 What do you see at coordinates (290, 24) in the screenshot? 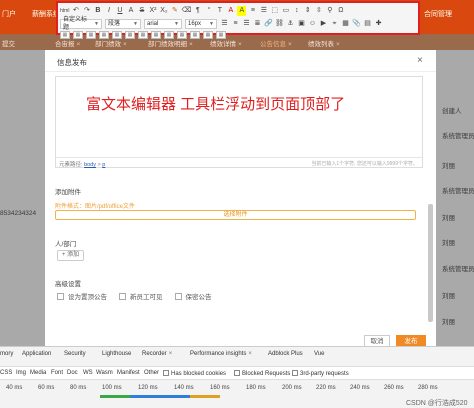
I see `anchor-icon: ⚓` at bounding box center [290, 24].